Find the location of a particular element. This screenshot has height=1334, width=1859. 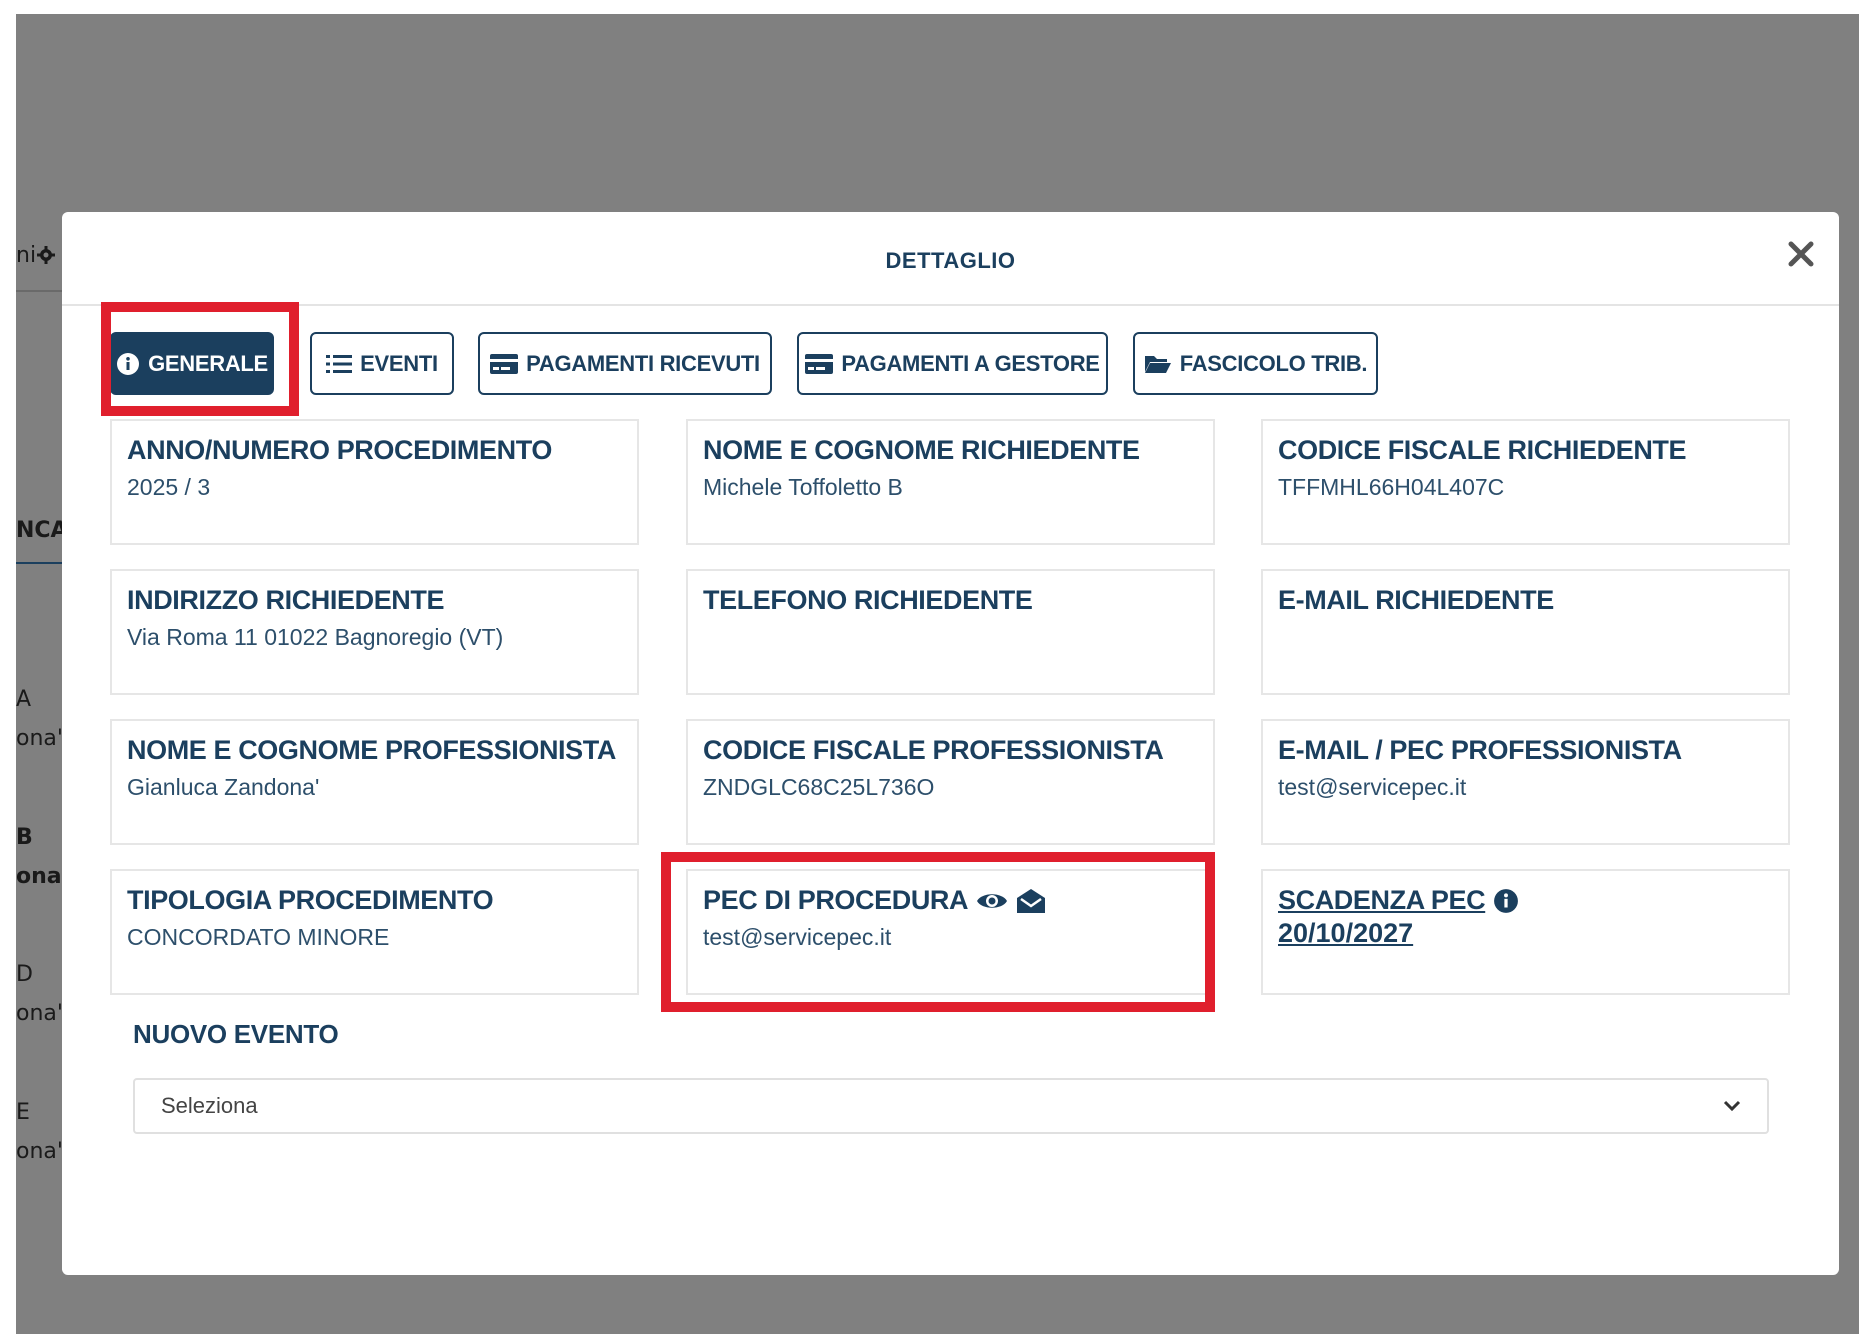

tab-label: FASCICOLO TRIB. is located at coordinates (1273, 363).